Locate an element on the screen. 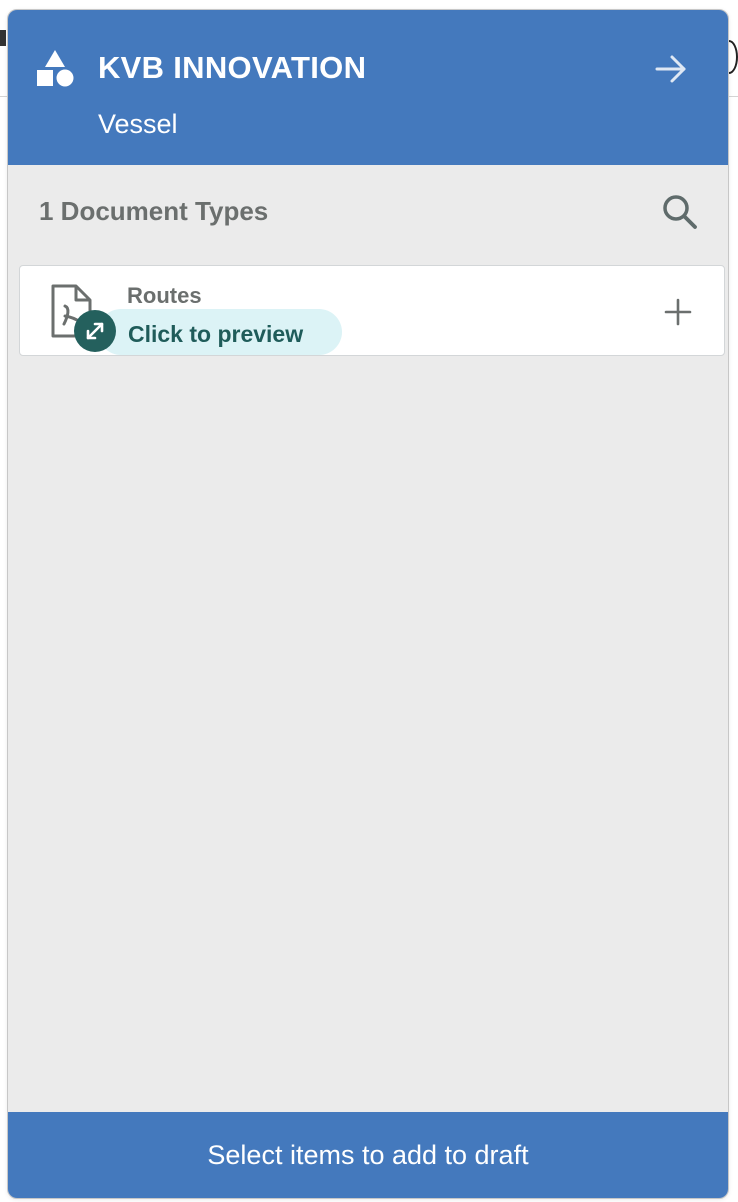 The height and width of the screenshot is (1202, 738). preview-button is located at coordinates (95, 331).